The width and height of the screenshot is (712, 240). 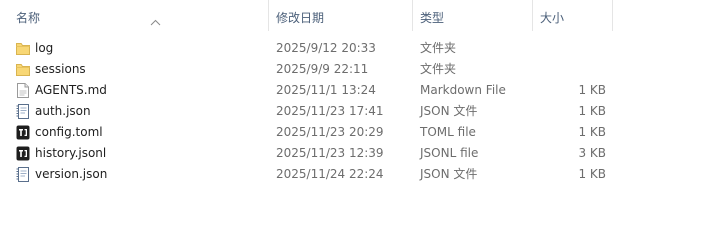 What do you see at coordinates (475, 18) in the screenshot?
I see `column-header-type: 类型` at bounding box center [475, 18].